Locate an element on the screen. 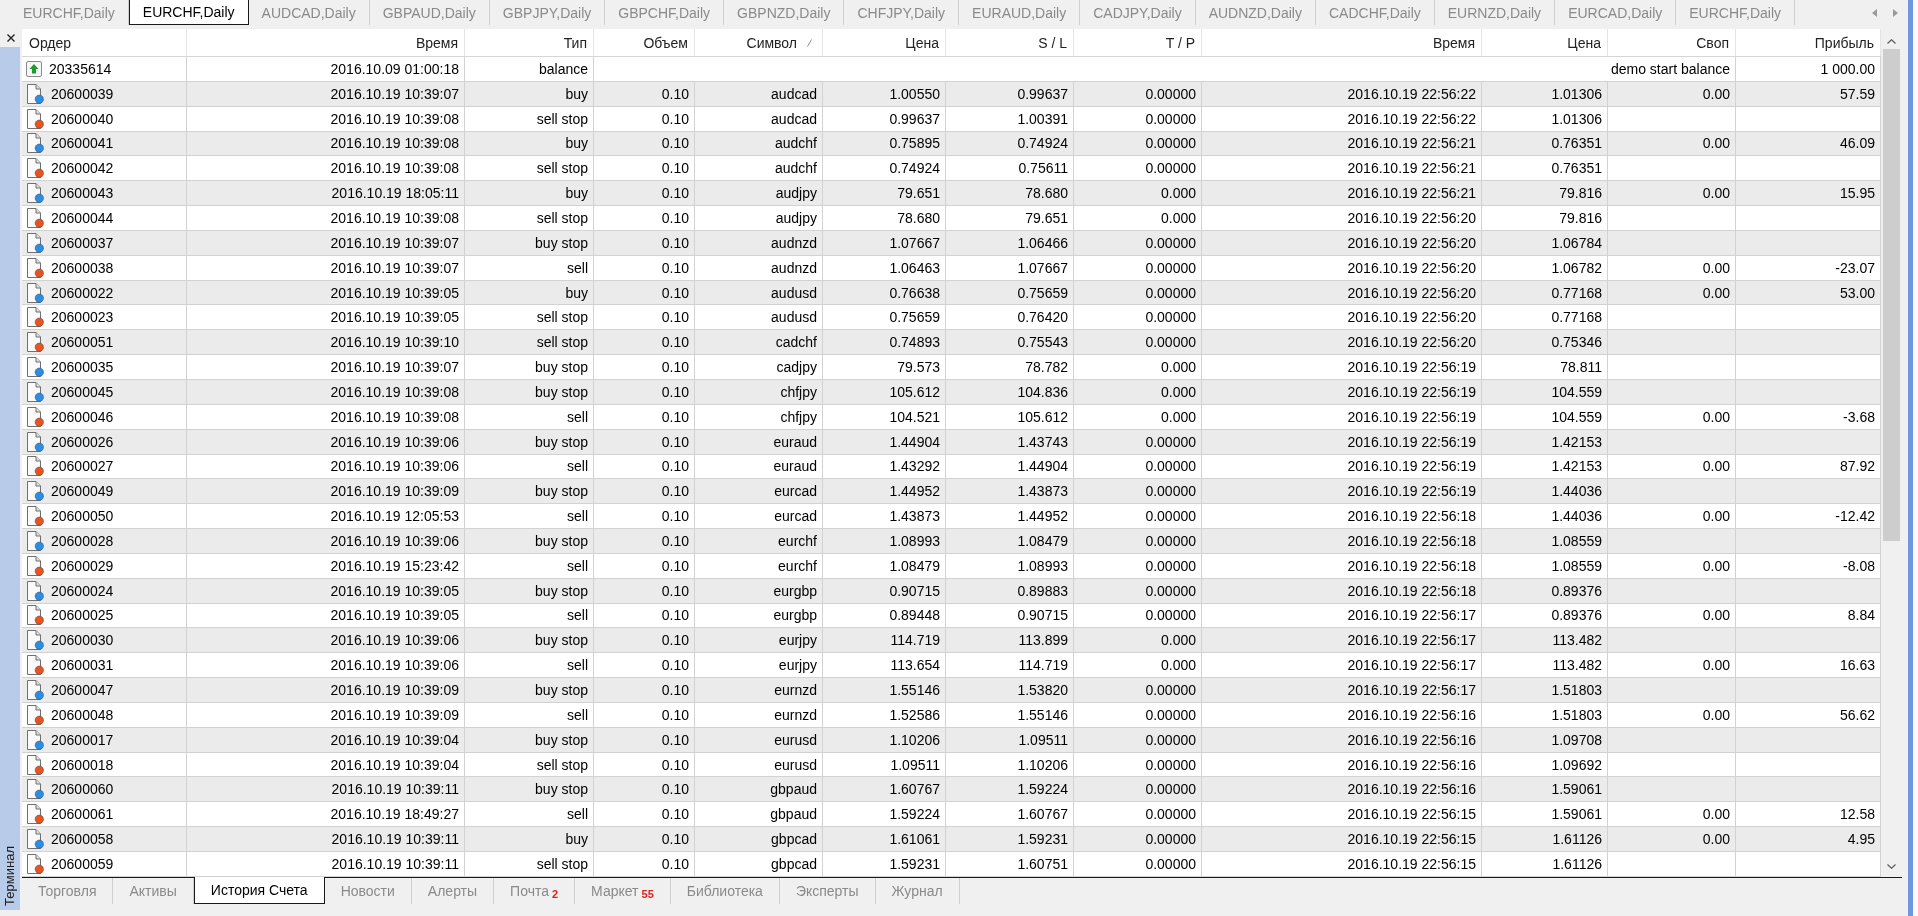 The height and width of the screenshot is (916, 1918). table-row: 20600045 2016.10.19 10:39:08 buy stop 0.10 chfjpy 105.612 104.836 0.000 2016.10.19 22:56:19 104.559 is located at coordinates (951, 392).